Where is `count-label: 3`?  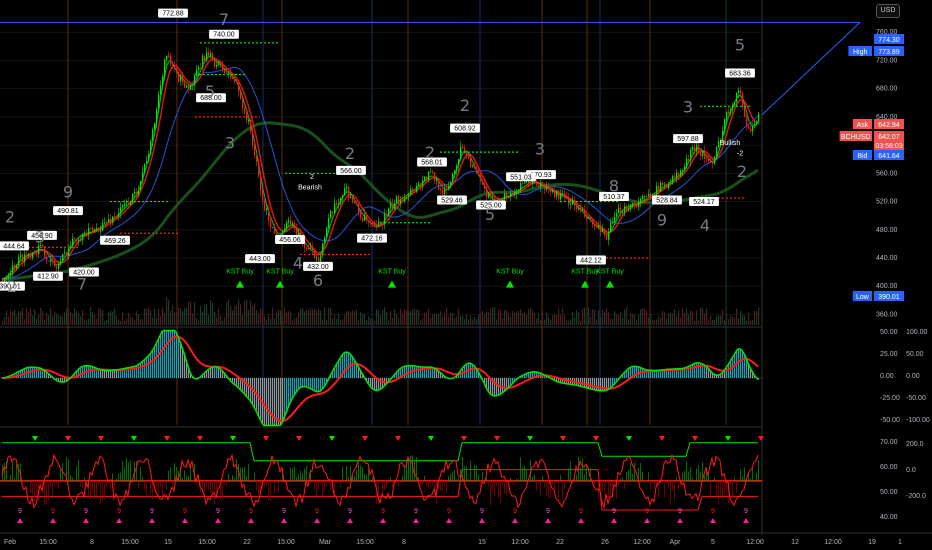 count-label: 3 is located at coordinates (540, 148).